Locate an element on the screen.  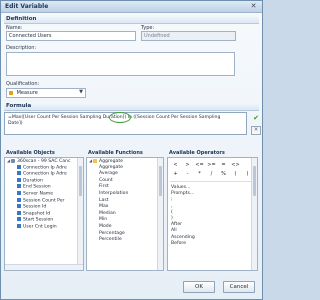
function-item-label: Median is located at coordinates (107, 213).